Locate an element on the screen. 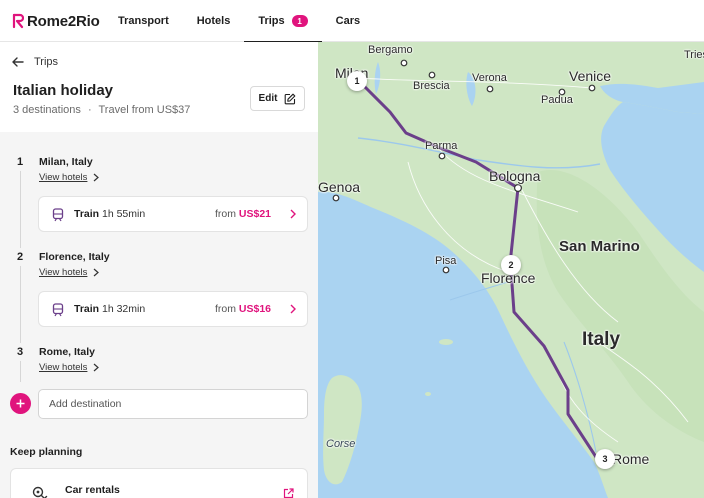 This screenshot has width=704, height=498. map-label-verona: Verona is located at coordinates (489, 78).